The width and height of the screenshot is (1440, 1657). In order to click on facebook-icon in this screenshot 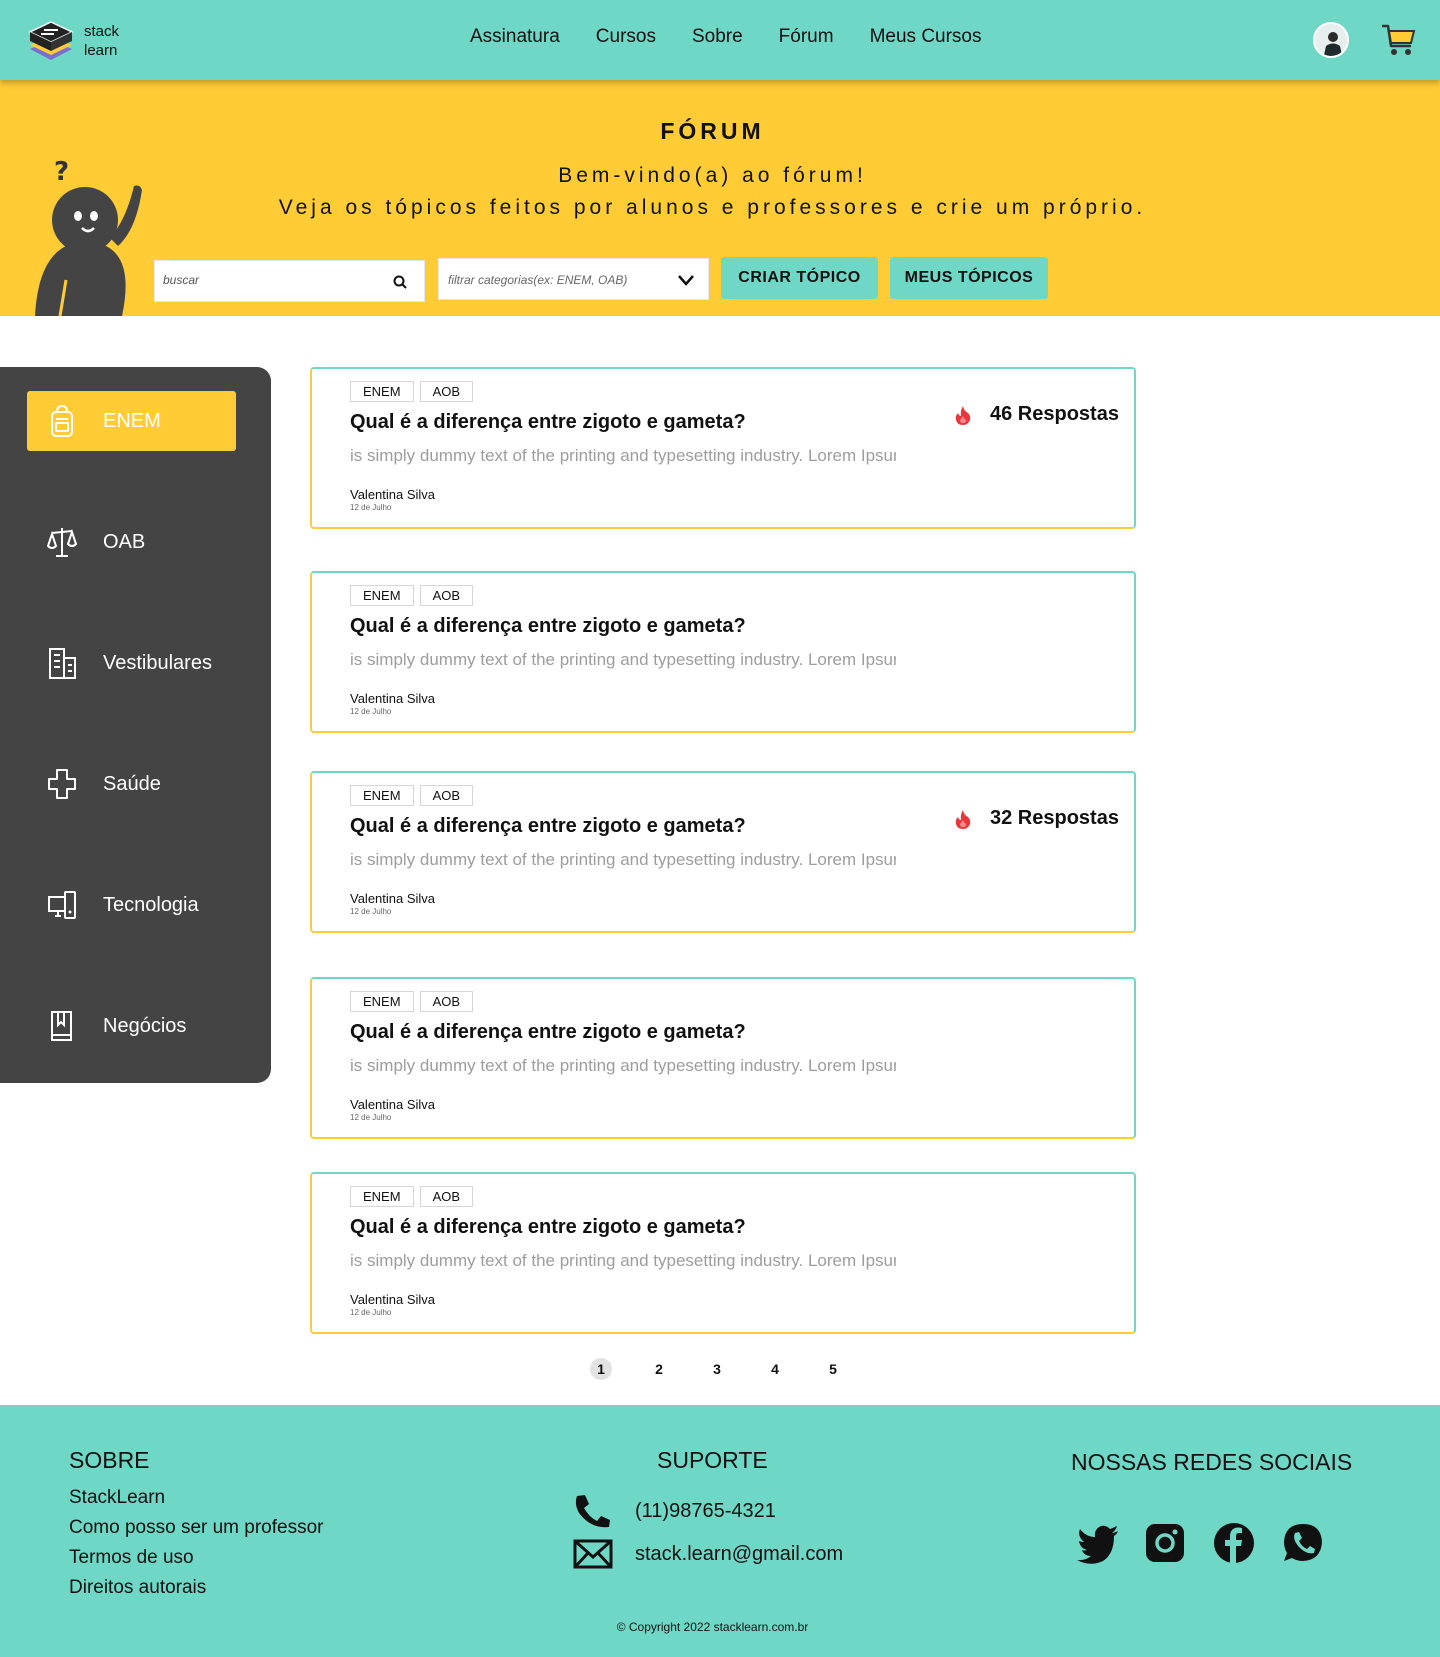, I will do `click(1234, 1543)`.